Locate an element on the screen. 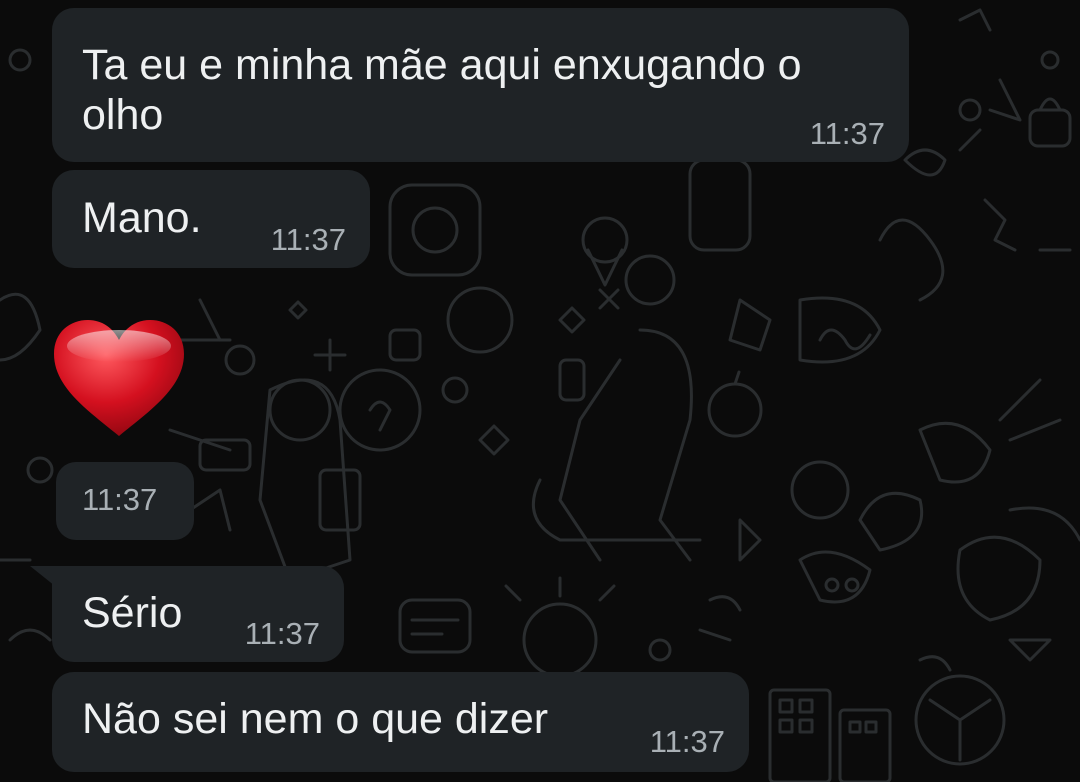 The image size is (1080, 782). message-bubble-incoming: Sério 11:37 is located at coordinates (198, 614).